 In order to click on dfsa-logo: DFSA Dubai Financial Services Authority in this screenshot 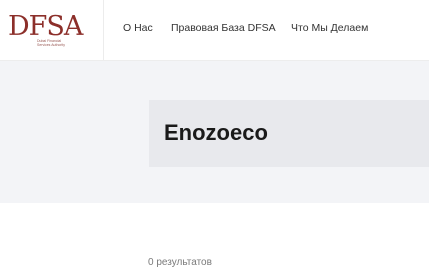, I will do `click(52, 30)`.